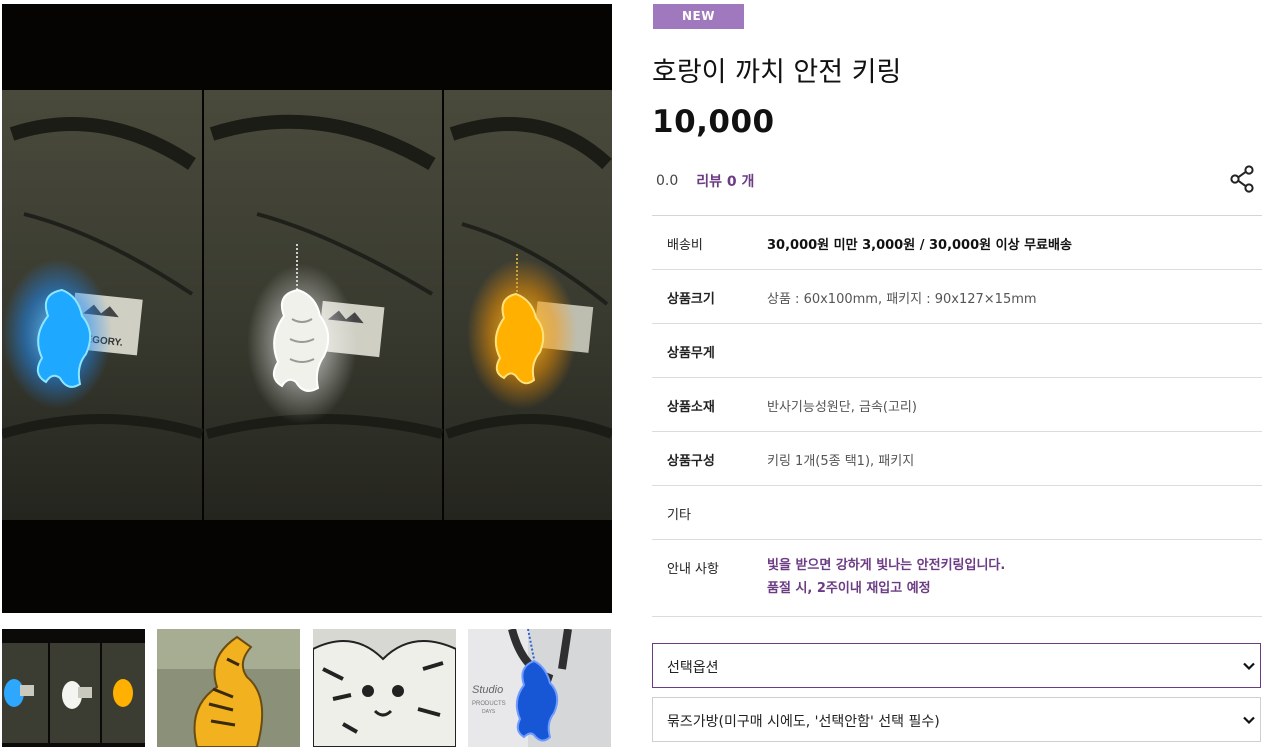 The height and width of the screenshot is (747, 1263). Describe the element at coordinates (902, 299) in the screenshot. I see `spec-value: 상품 : 60x100mm, 패키지 : 90x127×15mm` at that location.